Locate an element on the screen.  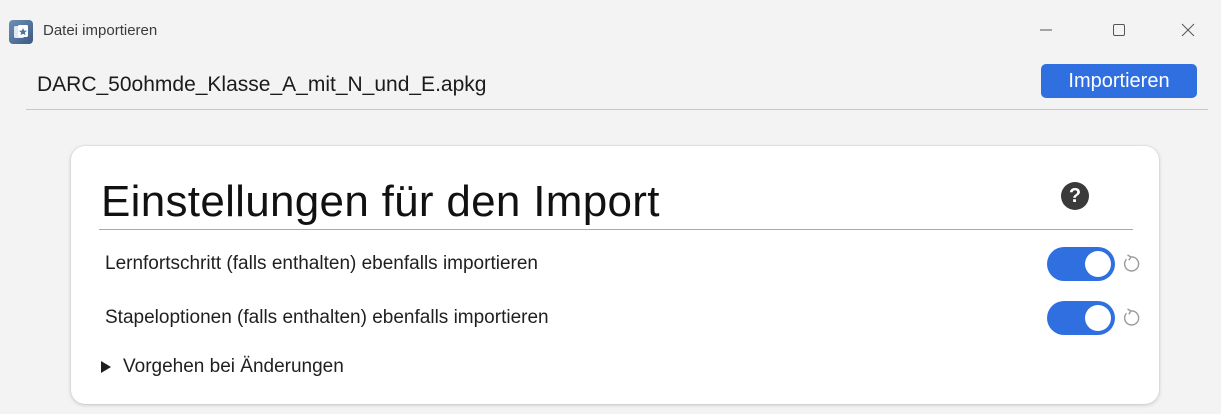
maximize-button is located at coordinates (1119, 30).